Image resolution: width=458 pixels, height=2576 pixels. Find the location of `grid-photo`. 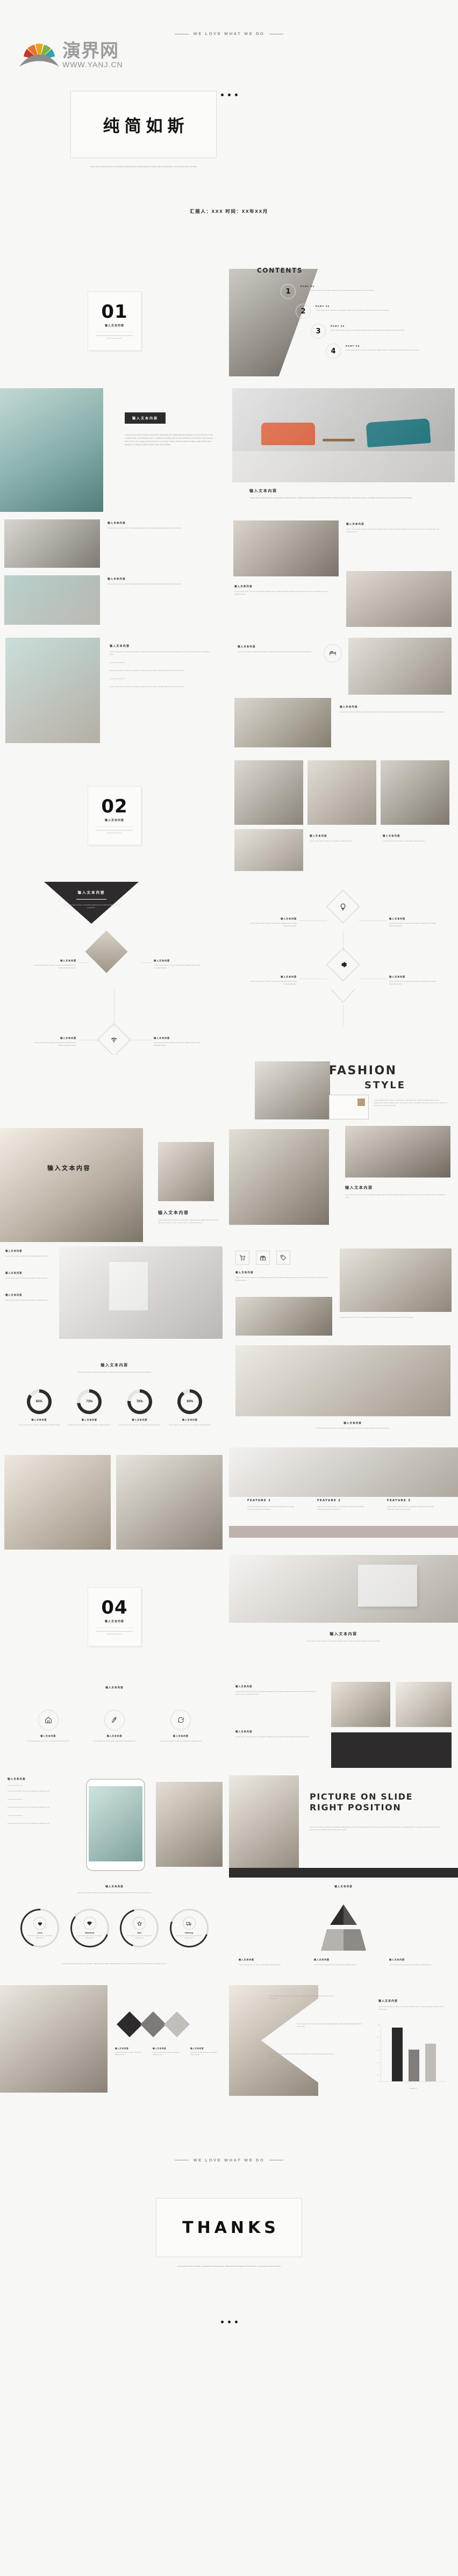

grid-photo is located at coordinates (415, 792).